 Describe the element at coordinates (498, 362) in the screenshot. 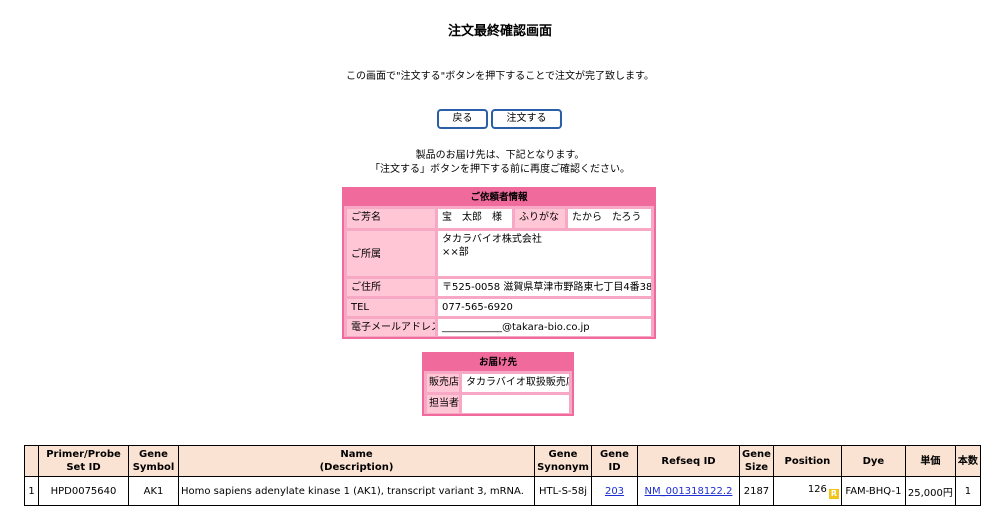

I see `delivery-heading: お届け先` at that location.